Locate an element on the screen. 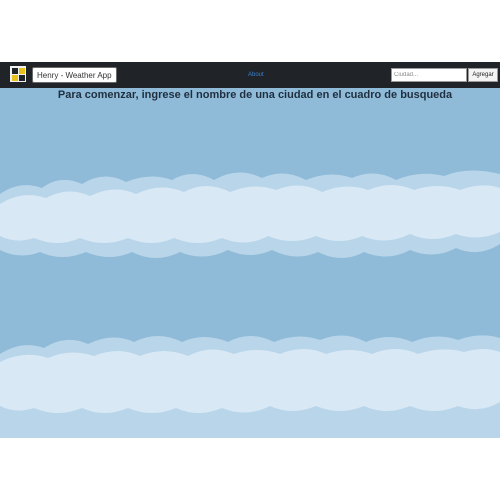  city-search-input is located at coordinates (429, 75).